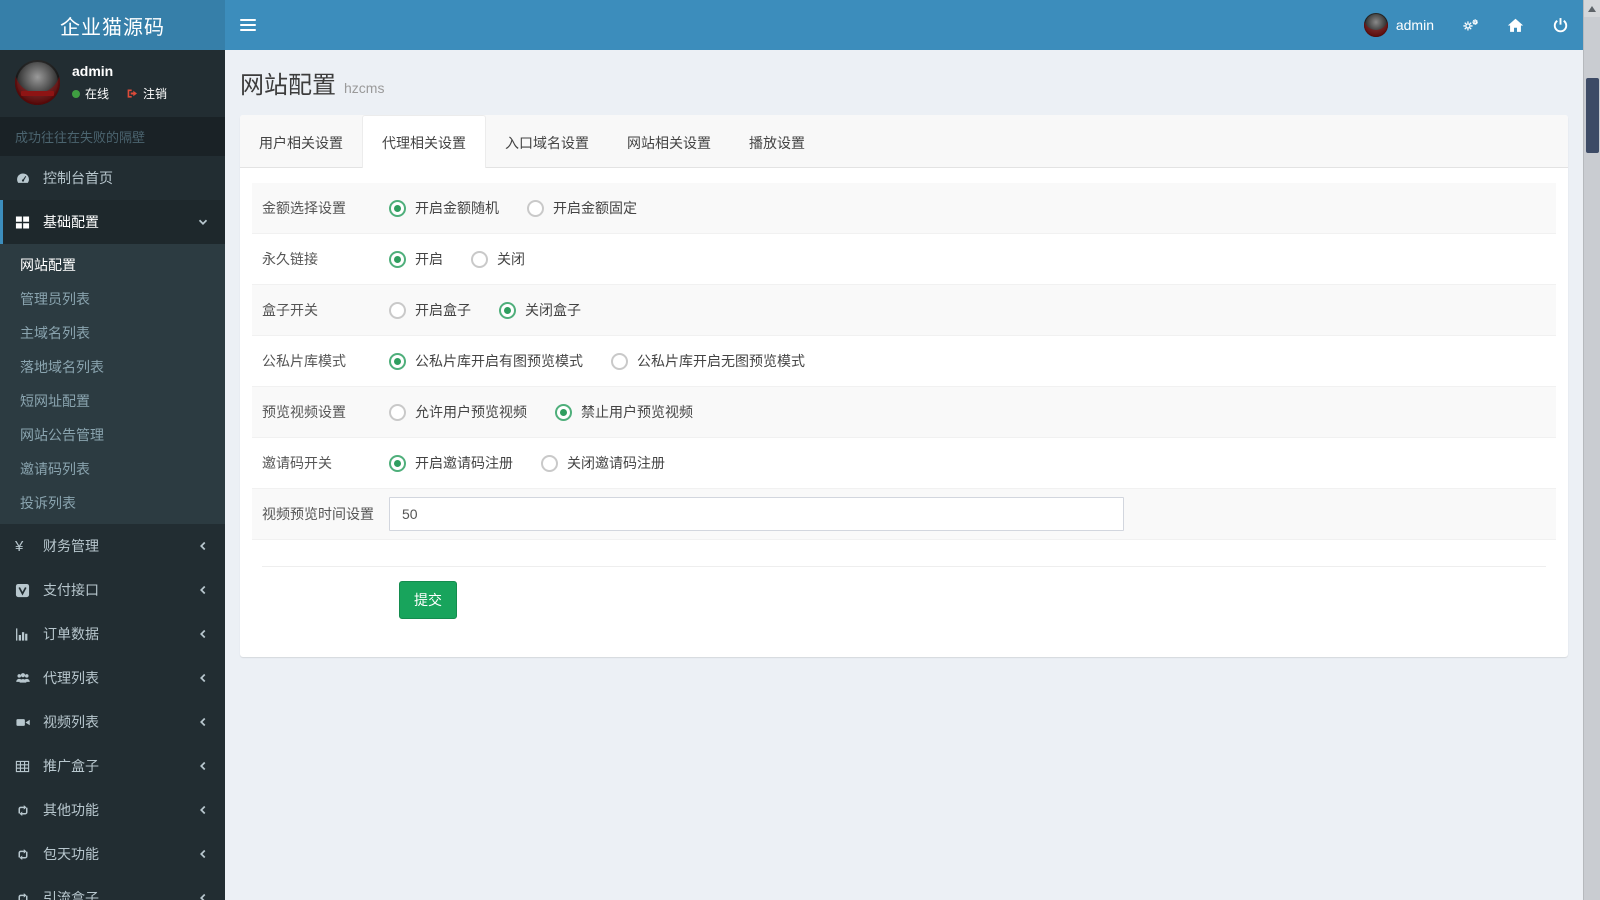 This screenshot has width=1600, height=900. I want to click on tab-user-settings: 用户相关设置, so click(301, 144).